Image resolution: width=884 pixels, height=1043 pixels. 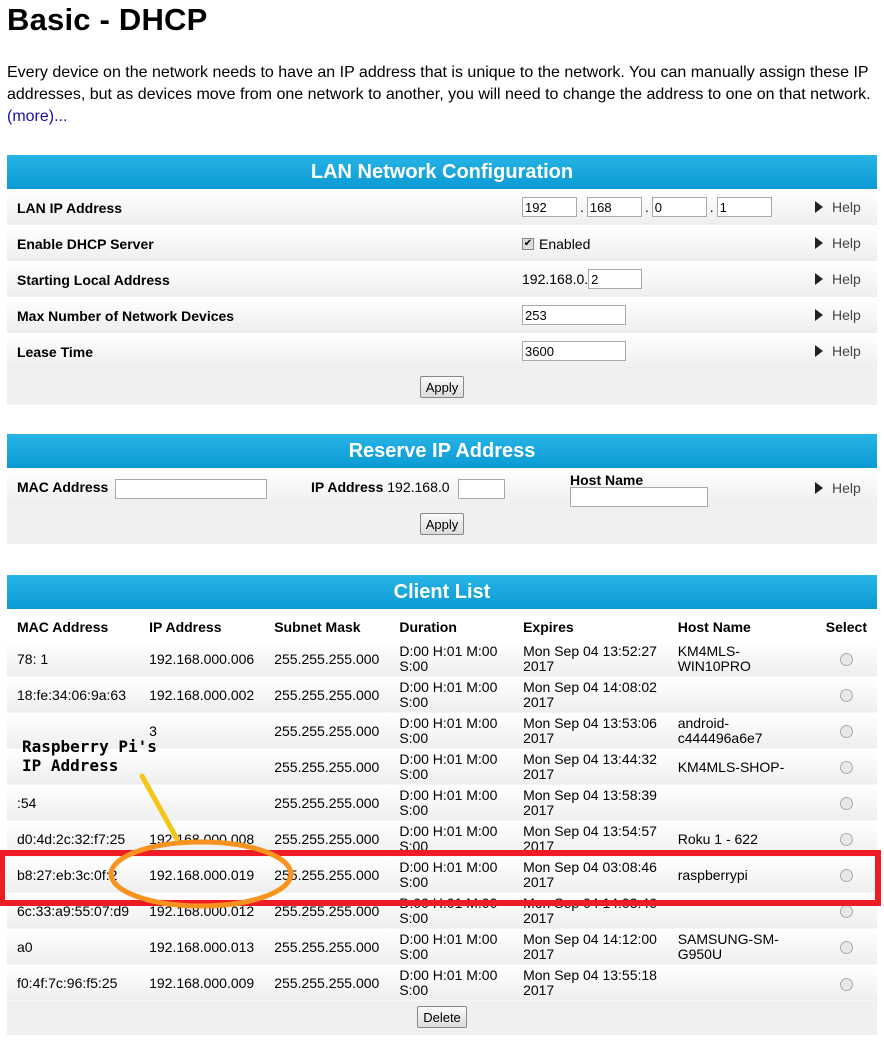 I want to click on col-mac: MAC Address, so click(x=73, y=625).